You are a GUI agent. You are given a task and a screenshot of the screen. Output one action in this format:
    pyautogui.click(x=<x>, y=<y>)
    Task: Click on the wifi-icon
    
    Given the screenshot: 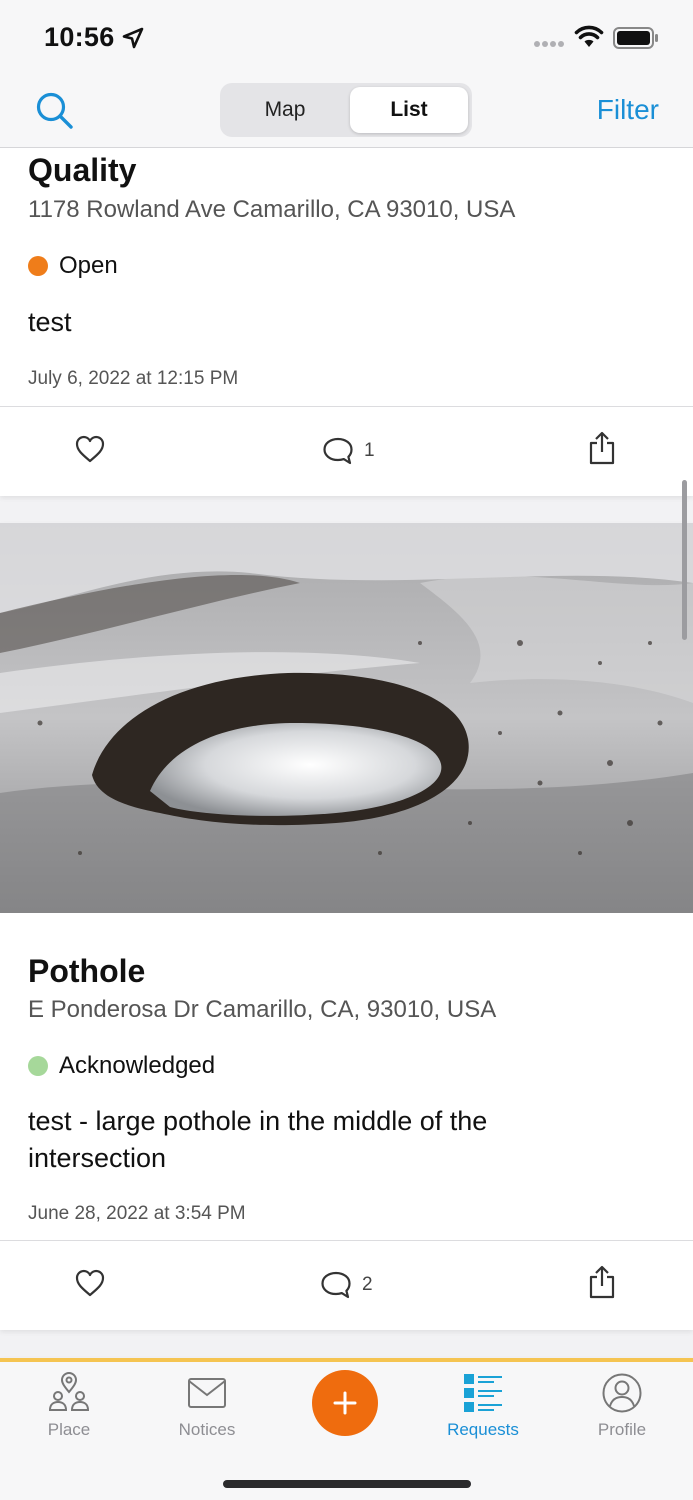 What is the action you would take?
    pyautogui.click(x=589, y=36)
    